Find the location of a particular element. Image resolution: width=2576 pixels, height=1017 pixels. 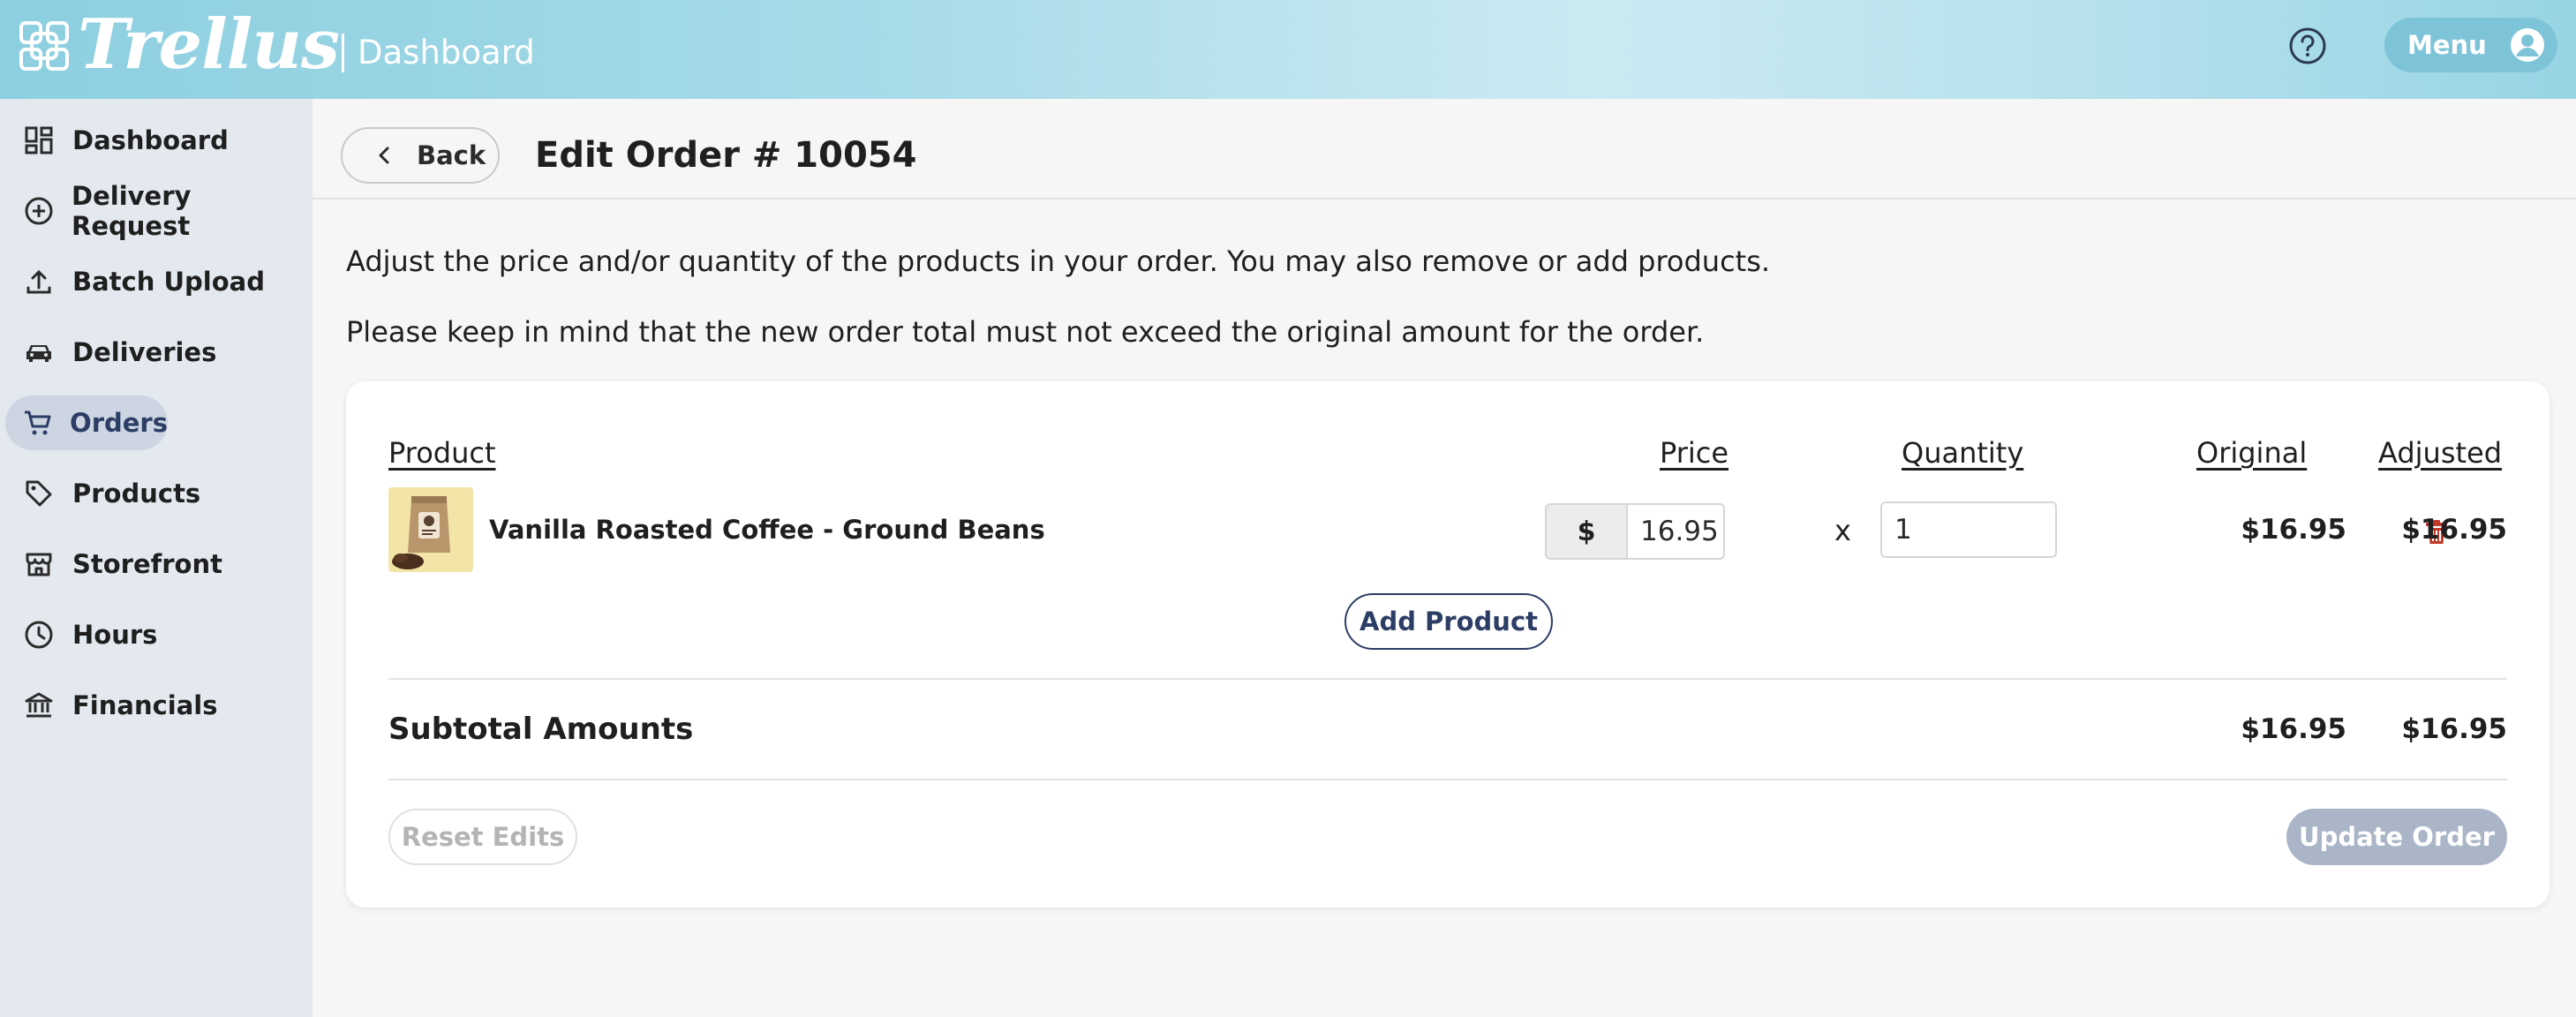

sidebar-item-label: Hours is located at coordinates (115, 635).